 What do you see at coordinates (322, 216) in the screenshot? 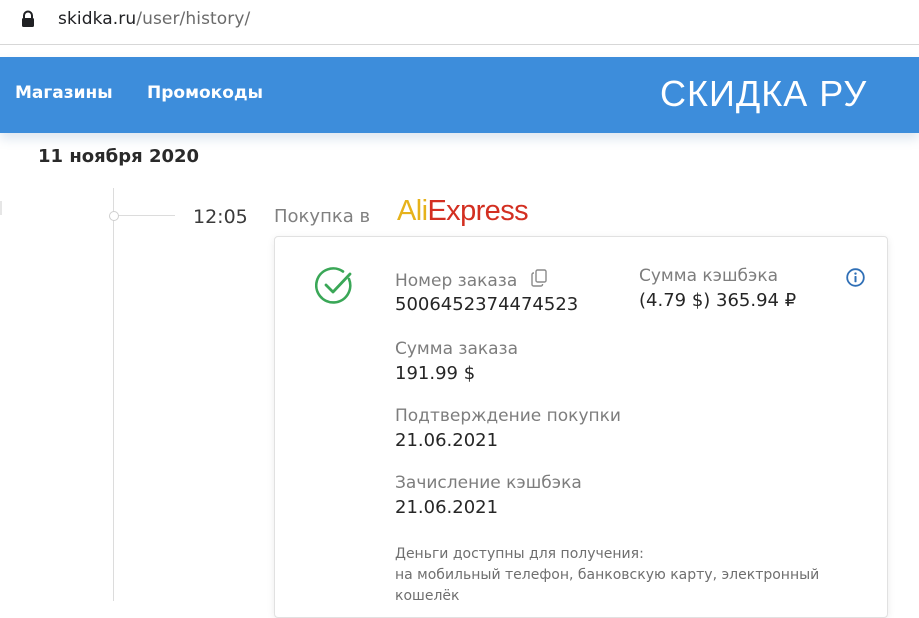
I see `purchase-label: Покупка в` at bounding box center [322, 216].